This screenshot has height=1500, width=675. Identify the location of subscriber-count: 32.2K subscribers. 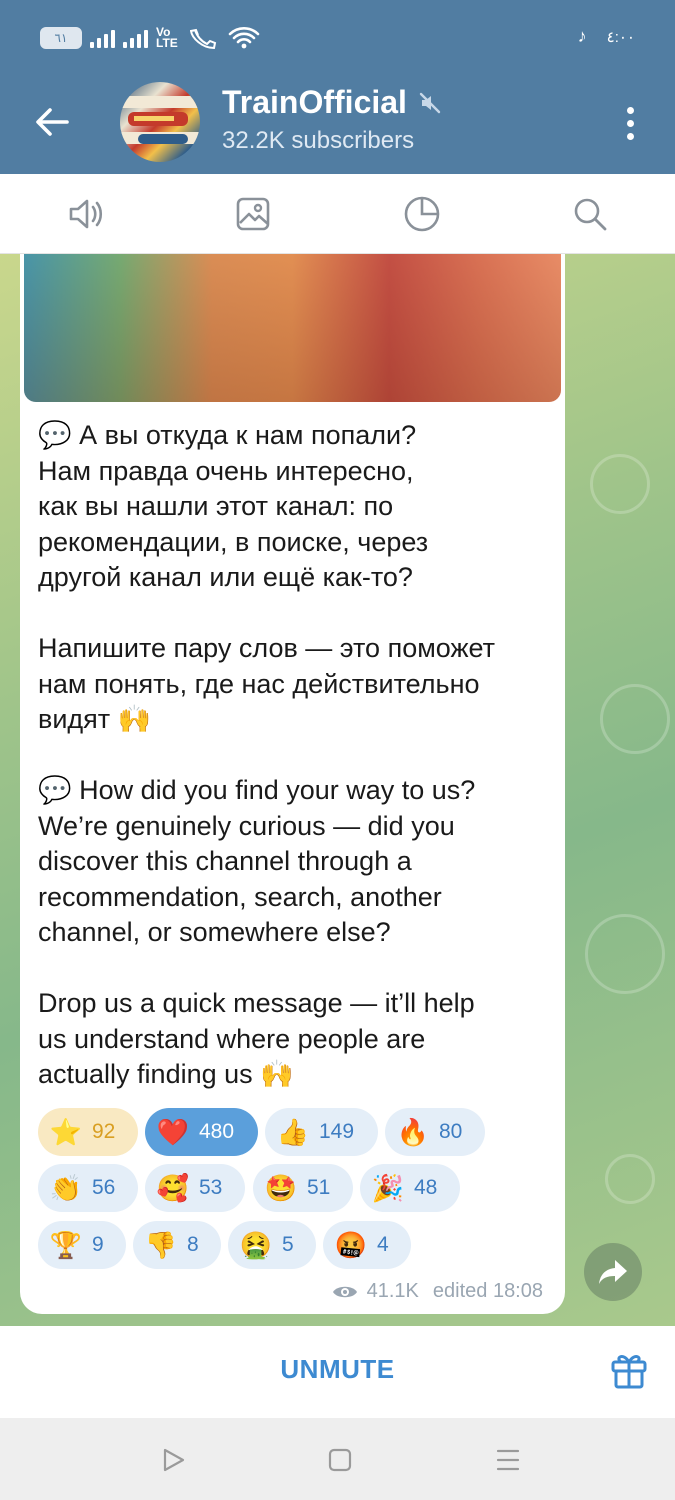
(318, 140).